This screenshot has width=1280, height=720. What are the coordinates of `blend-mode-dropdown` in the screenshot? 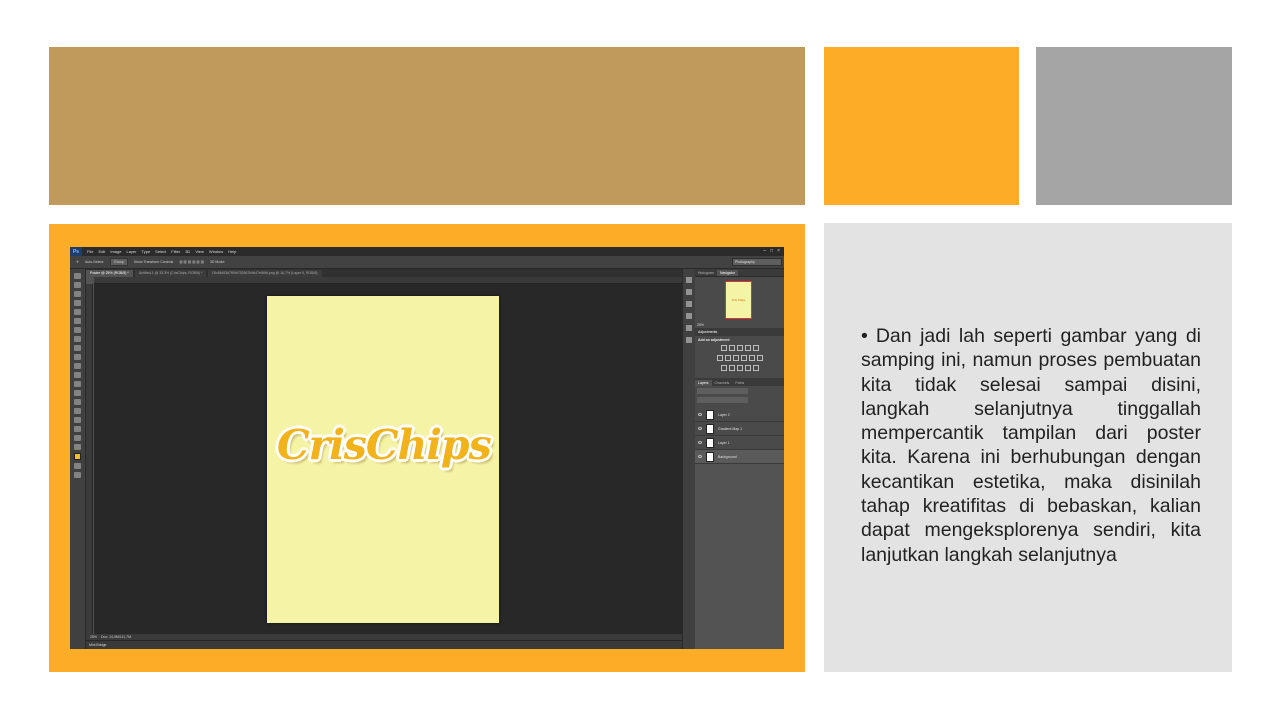 It's located at (722, 400).